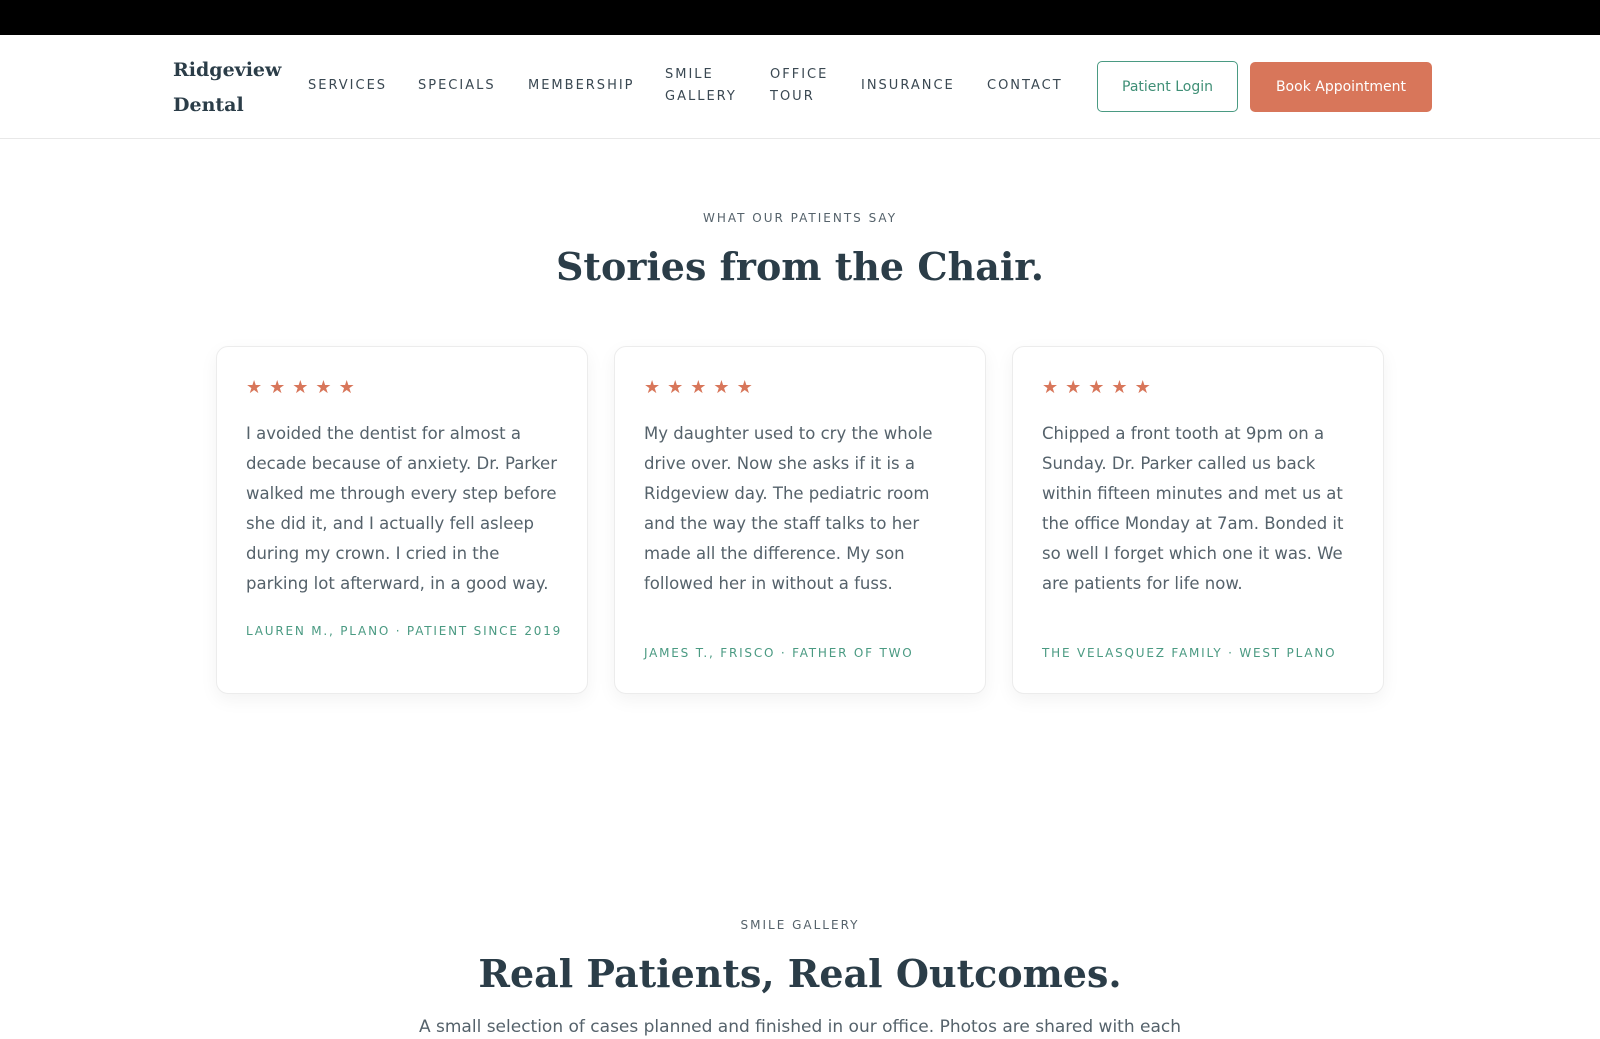 This screenshot has height=1039, width=1600. I want to click on nav-services: SERVICES, so click(347, 86).